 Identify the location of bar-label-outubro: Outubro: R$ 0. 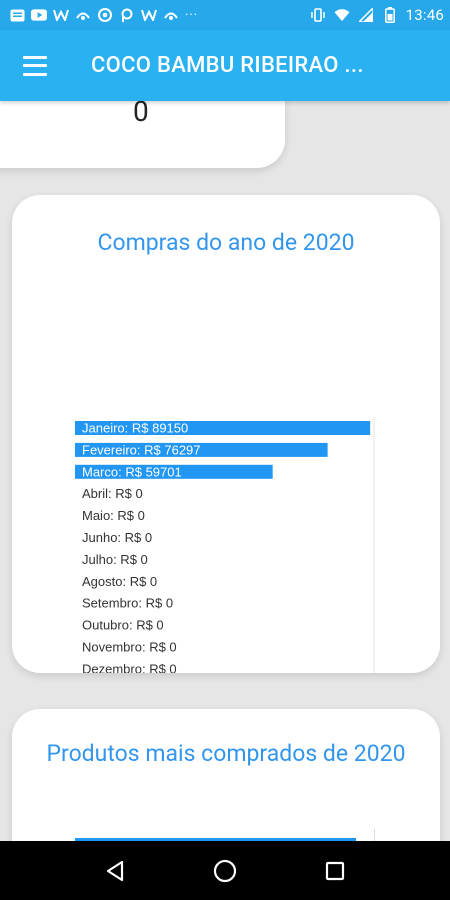
(123, 625).